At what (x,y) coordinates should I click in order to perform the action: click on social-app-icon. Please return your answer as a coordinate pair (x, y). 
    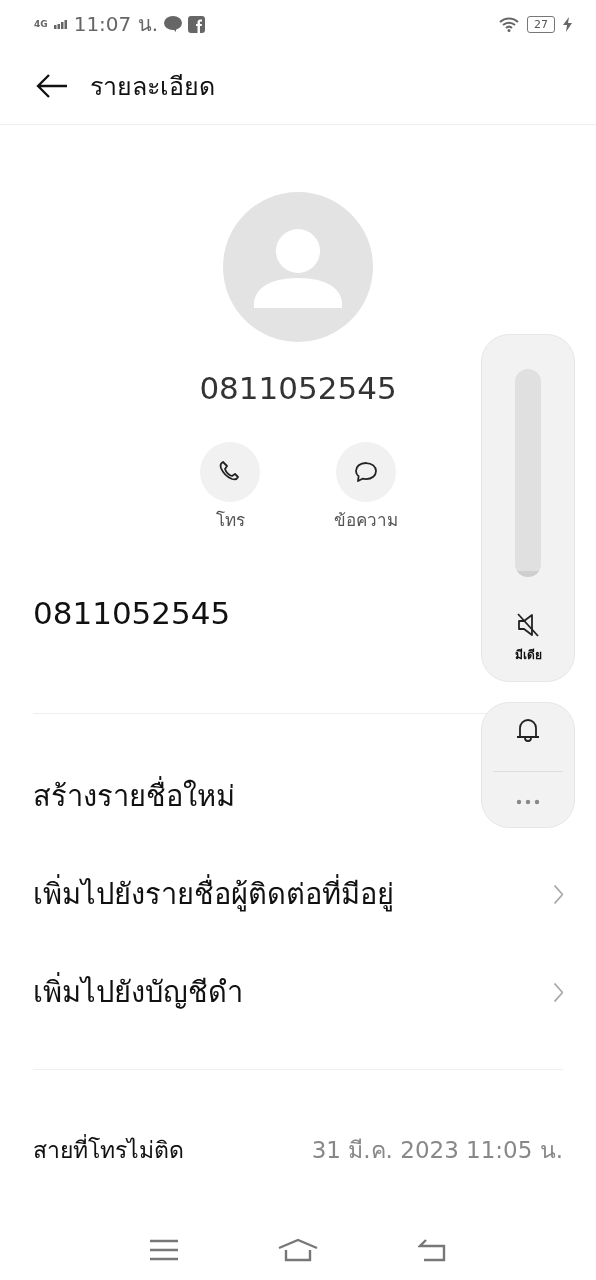
    Looking at the image, I should click on (196, 24).